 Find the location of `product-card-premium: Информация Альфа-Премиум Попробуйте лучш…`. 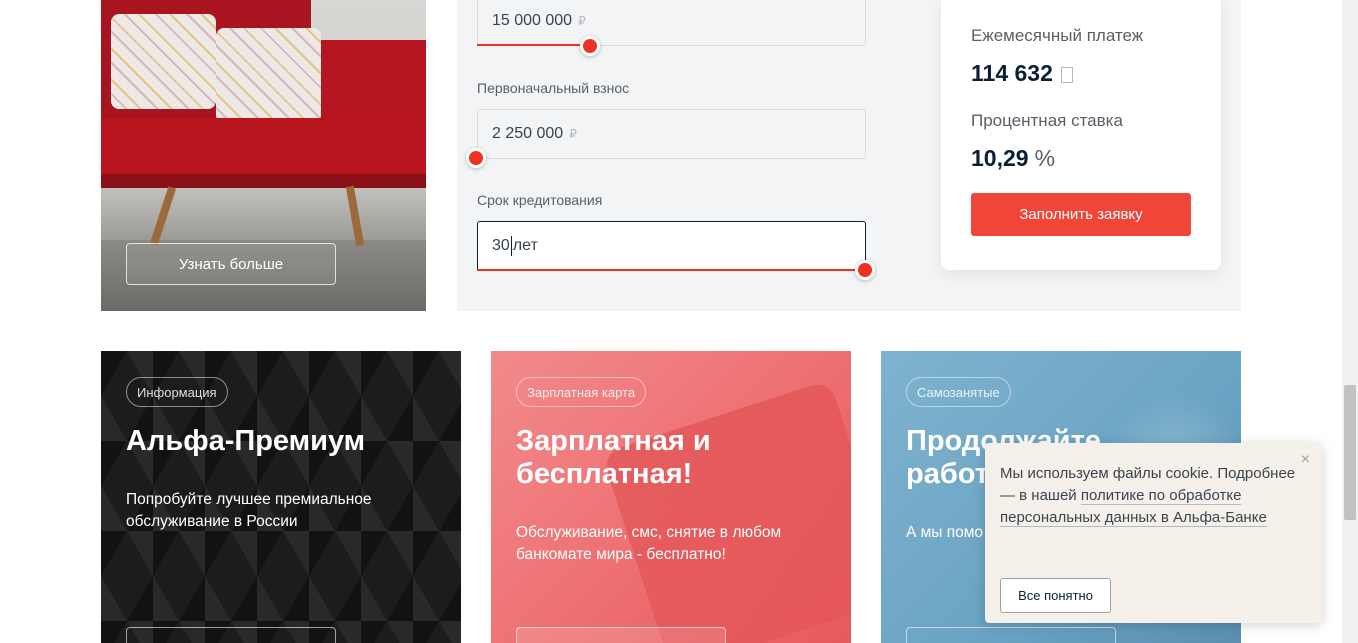

product-card-premium: Информация Альфа-Премиум Попробуйте лучш… is located at coordinates (281, 497).